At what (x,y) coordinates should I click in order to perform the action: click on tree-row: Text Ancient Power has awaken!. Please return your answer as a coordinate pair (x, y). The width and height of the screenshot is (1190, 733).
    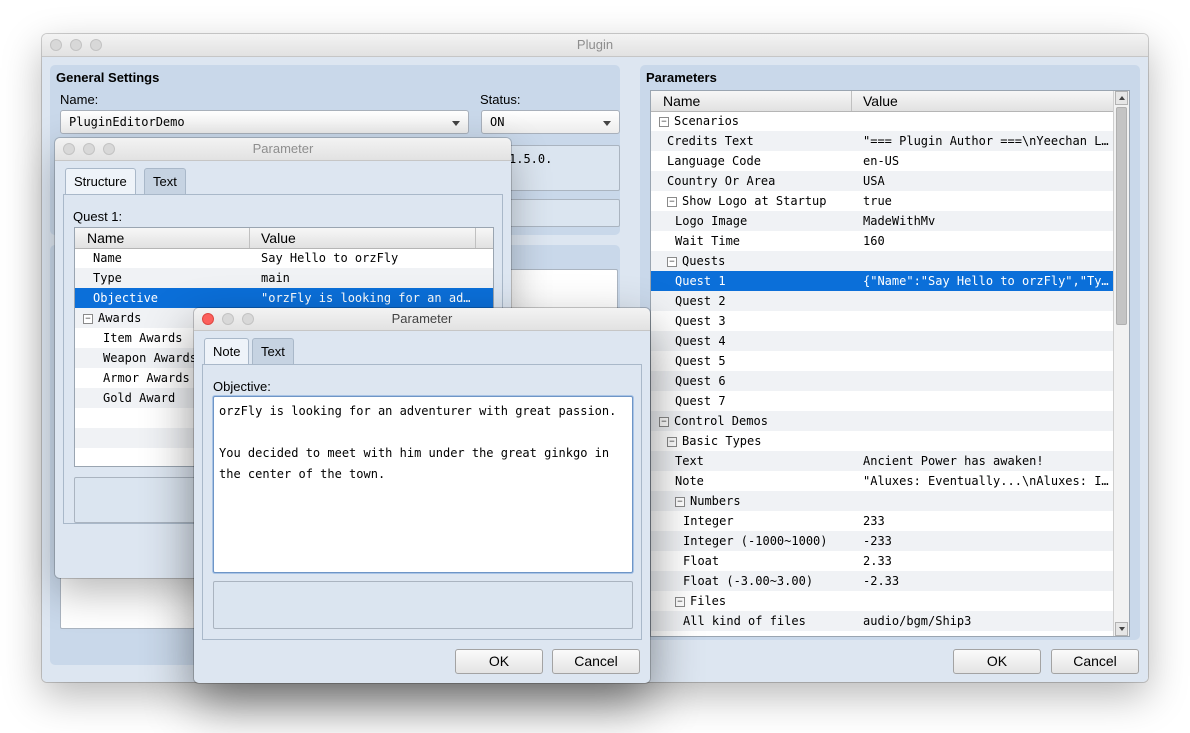
    Looking at the image, I should click on (882, 461).